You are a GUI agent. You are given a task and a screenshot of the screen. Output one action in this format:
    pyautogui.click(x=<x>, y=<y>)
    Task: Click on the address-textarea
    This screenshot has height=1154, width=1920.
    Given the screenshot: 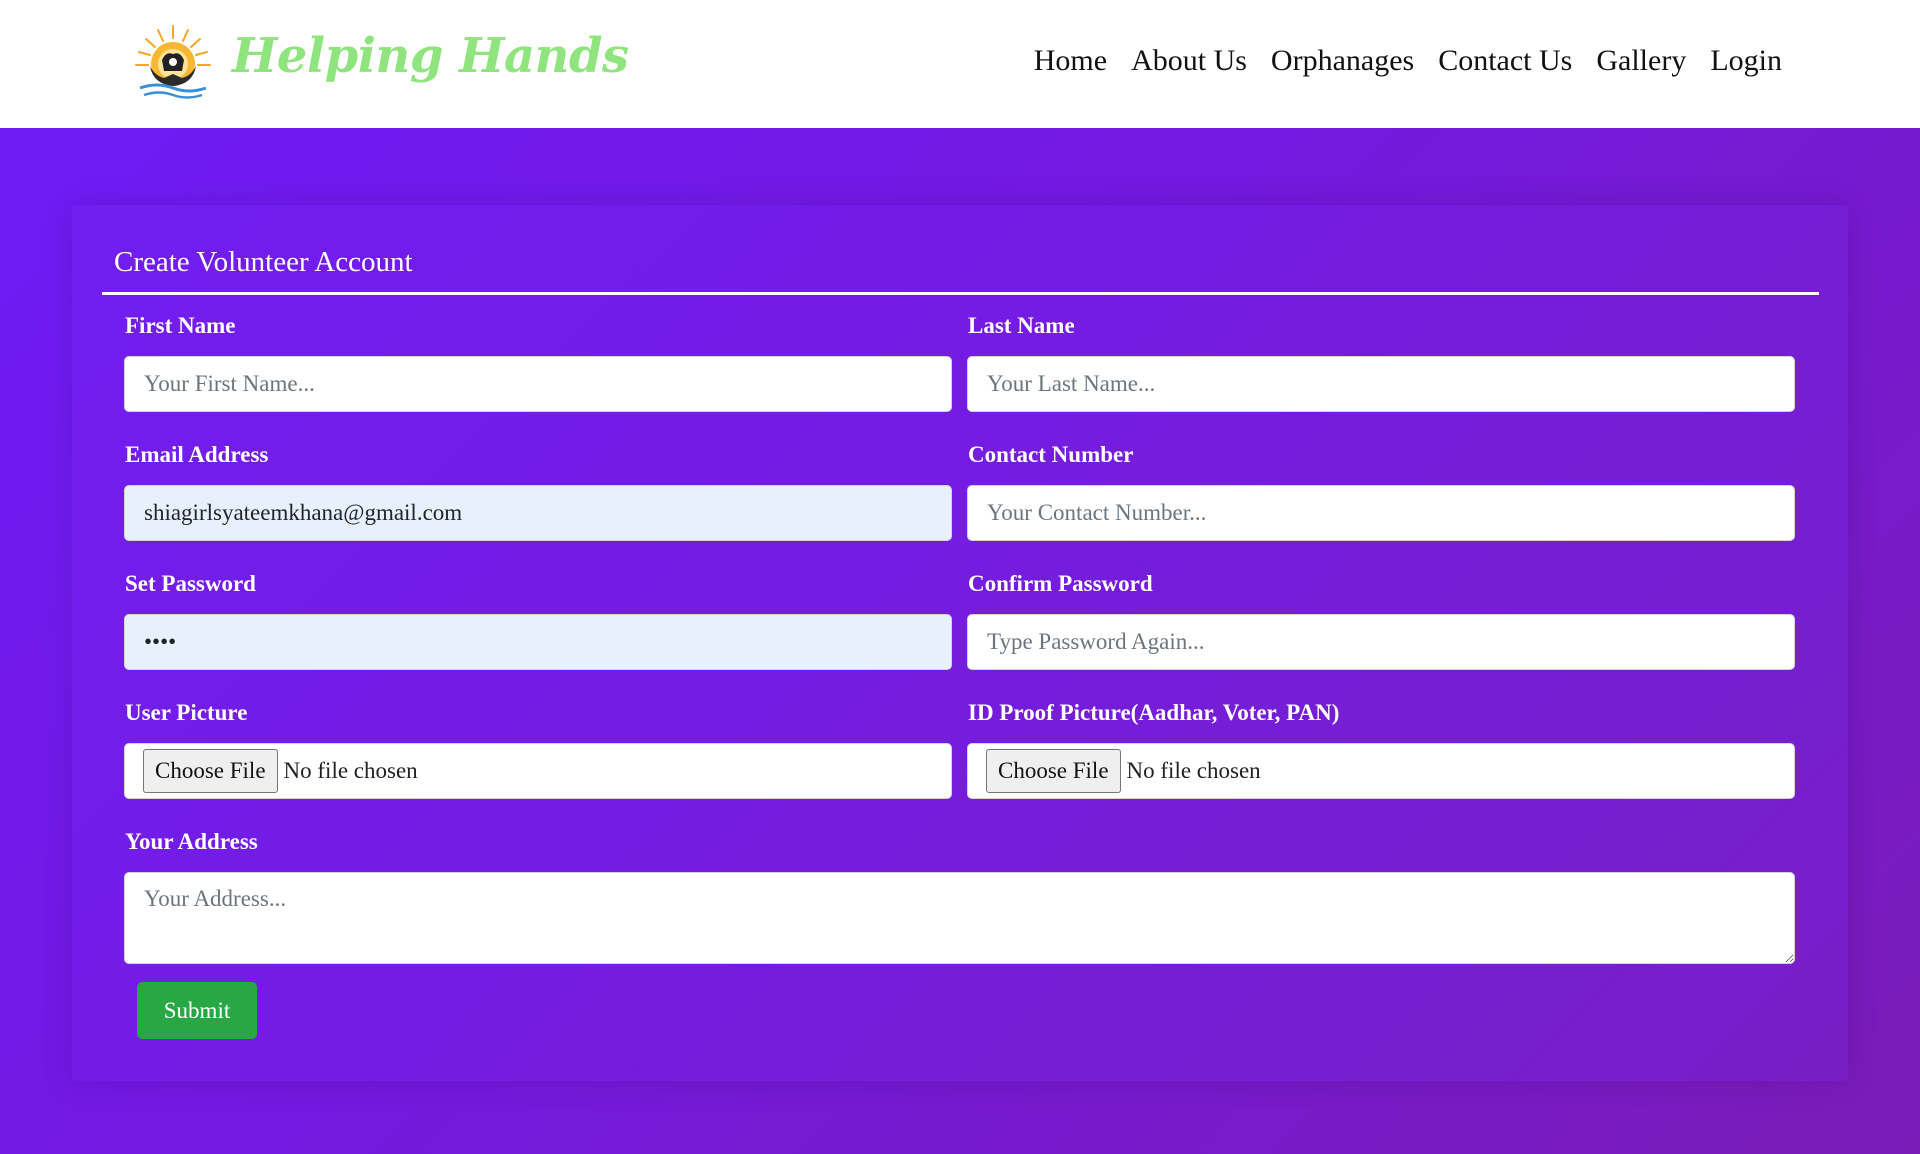 What is the action you would take?
    pyautogui.click(x=959, y=918)
    